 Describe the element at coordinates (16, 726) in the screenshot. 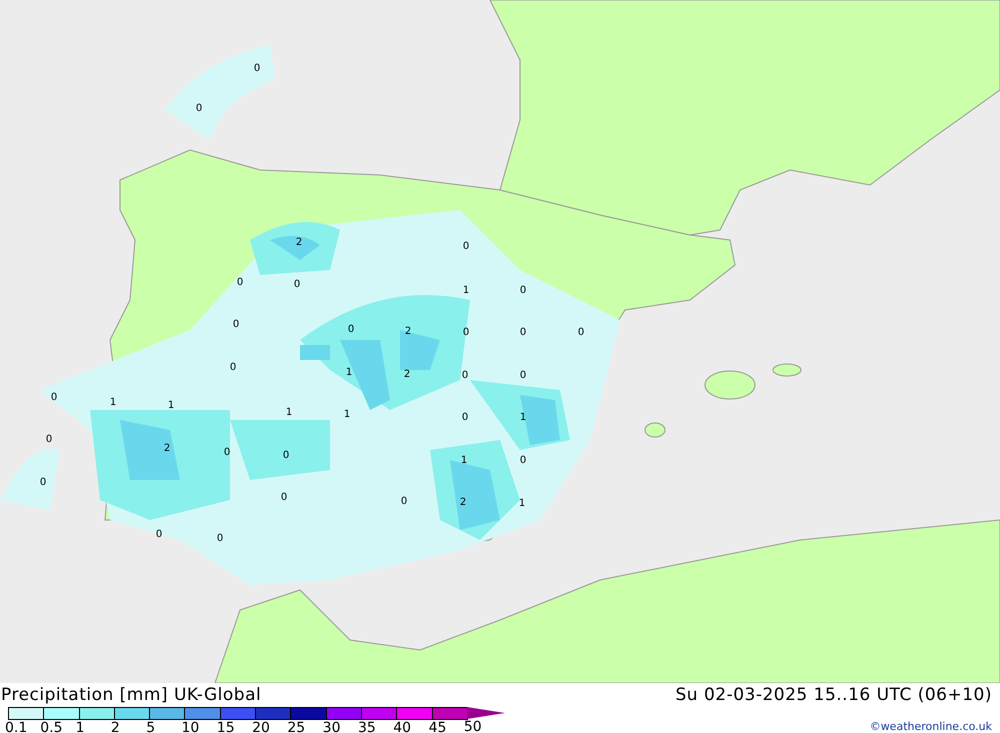

I see `legend-tick-label: 0.1` at that location.